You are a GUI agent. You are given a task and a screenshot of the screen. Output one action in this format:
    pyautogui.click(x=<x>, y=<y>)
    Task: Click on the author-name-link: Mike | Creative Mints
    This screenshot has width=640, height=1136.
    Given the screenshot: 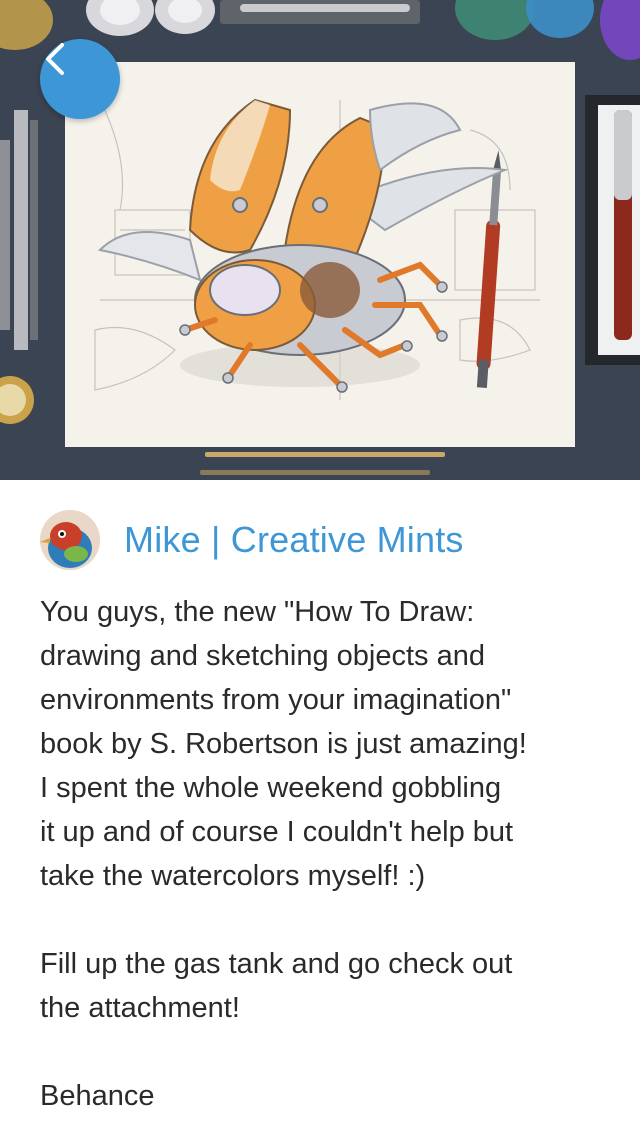 What is the action you would take?
    pyautogui.click(x=294, y=540)
    